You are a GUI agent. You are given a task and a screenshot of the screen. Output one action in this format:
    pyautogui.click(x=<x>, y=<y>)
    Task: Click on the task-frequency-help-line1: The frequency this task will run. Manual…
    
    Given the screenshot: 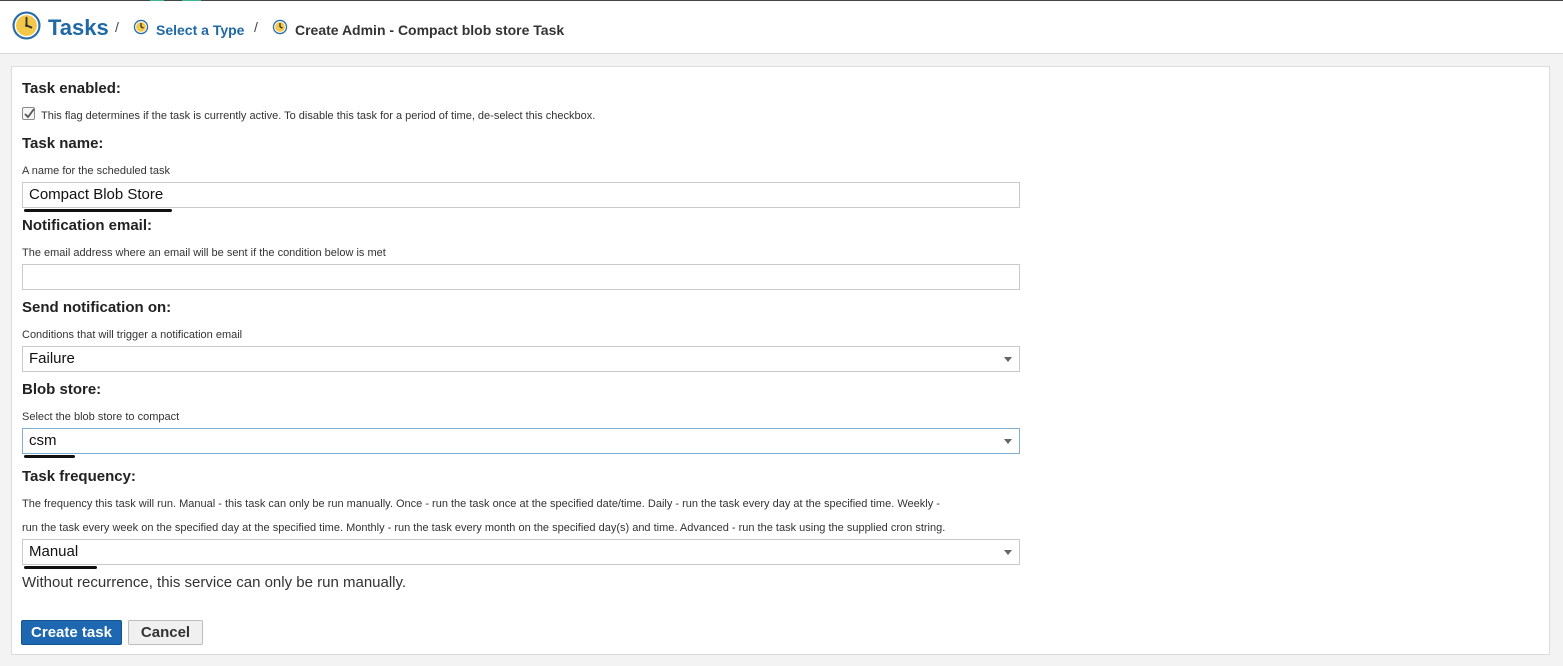 What is the action you would take?
    pyautogui.click(x=481, y=504)
    